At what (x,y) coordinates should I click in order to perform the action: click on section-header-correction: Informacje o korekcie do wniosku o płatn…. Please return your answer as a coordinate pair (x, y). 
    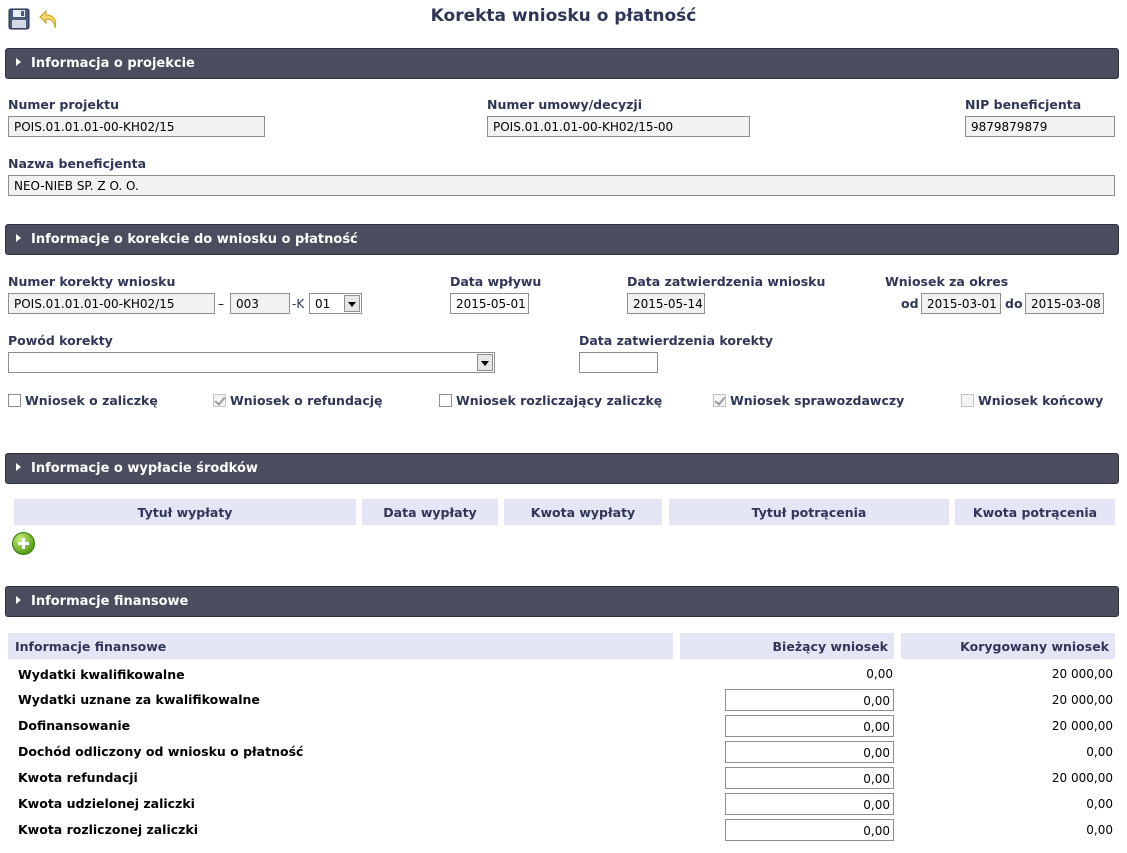
    Looking at the image, I should click on (562, 239).